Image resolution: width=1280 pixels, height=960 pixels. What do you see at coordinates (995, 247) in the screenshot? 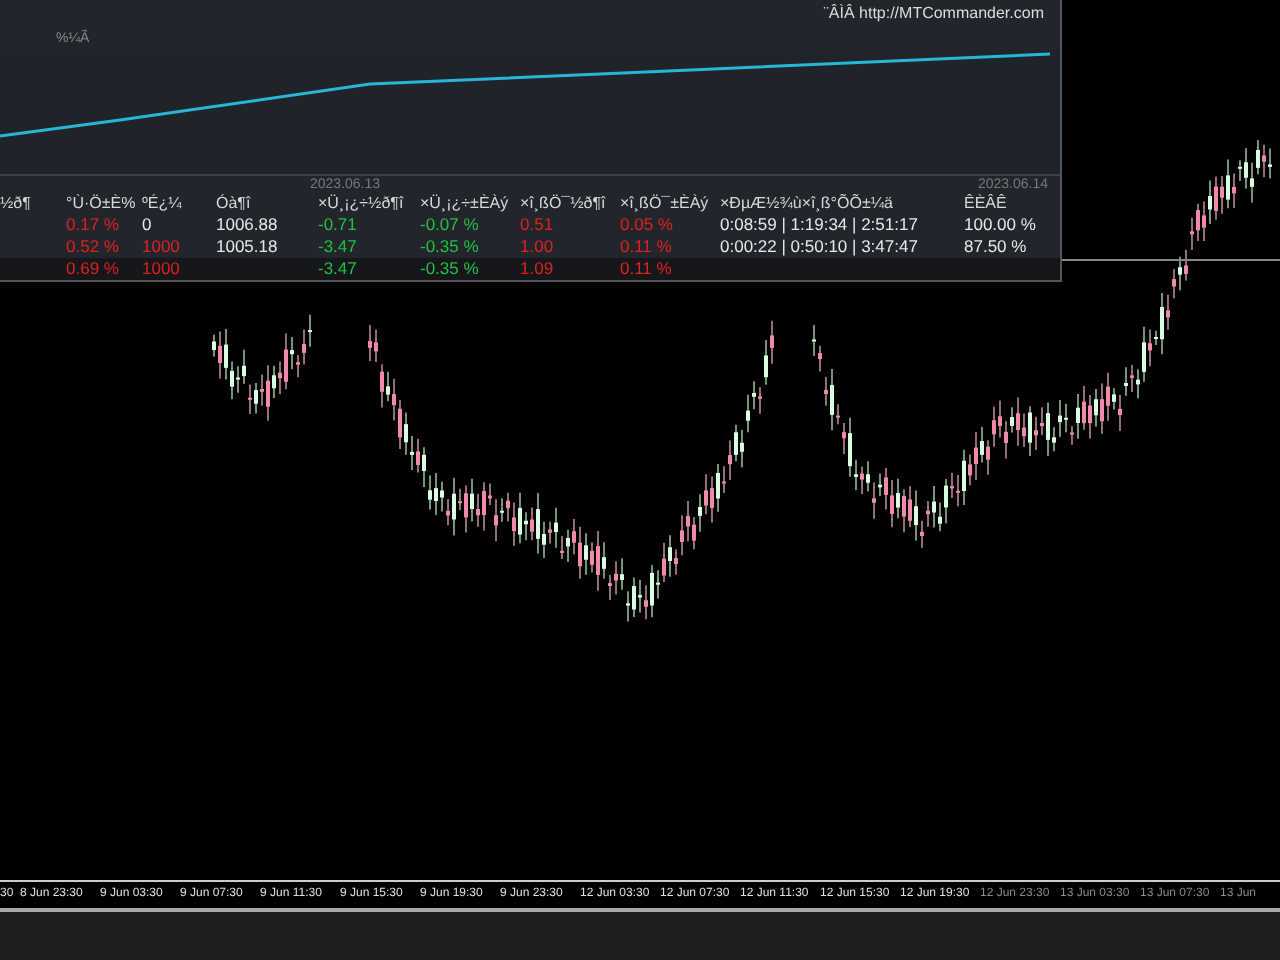
I see `table-cell: 87.50 %` at bounding box center [995, 247].